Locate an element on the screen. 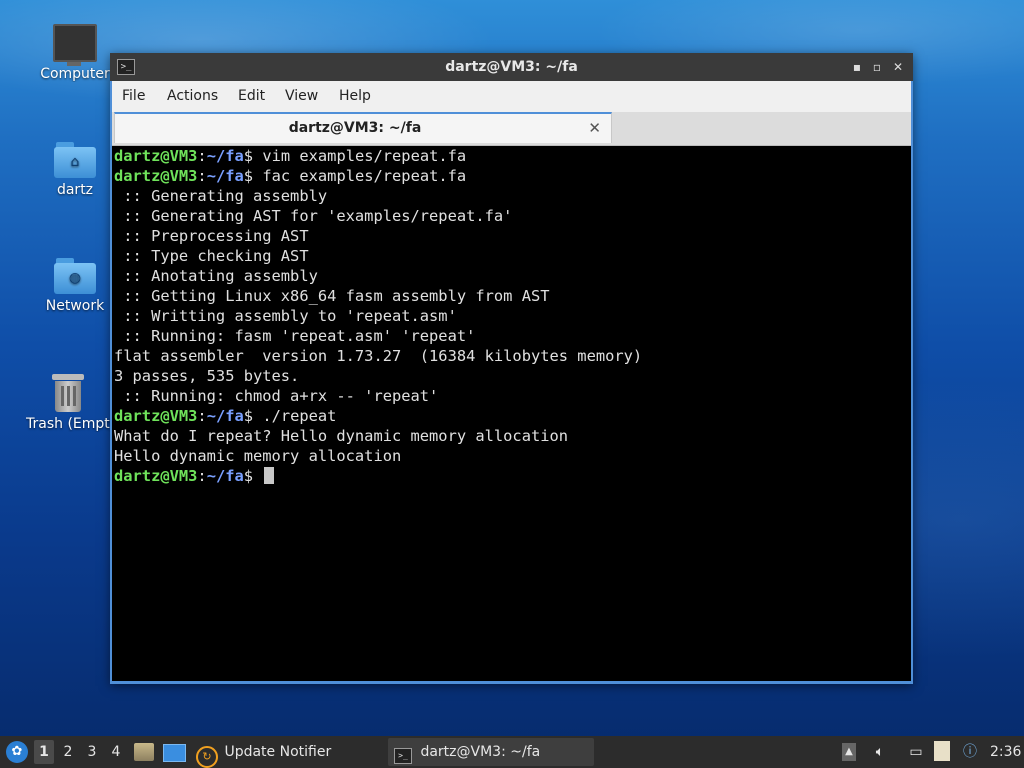  workspace-3: 3 is located at coordinates (92, 752).